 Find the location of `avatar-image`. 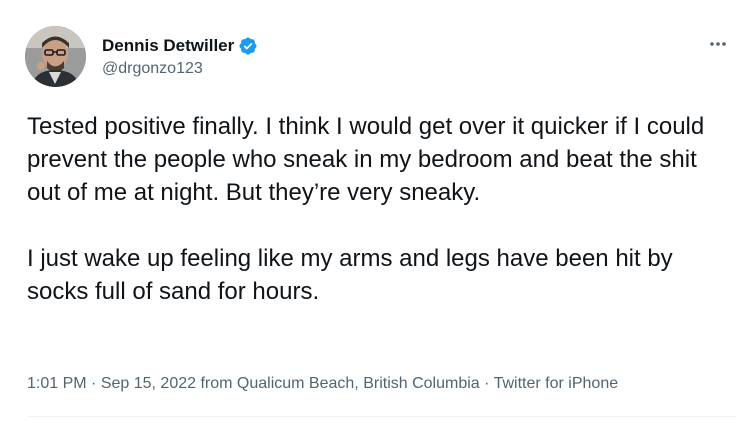

avatar-image is located at coordinates (55, 56).